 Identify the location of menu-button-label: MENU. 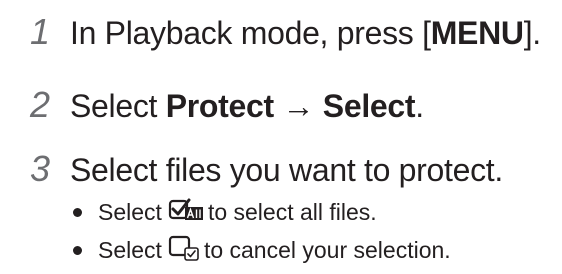
(477, 33).